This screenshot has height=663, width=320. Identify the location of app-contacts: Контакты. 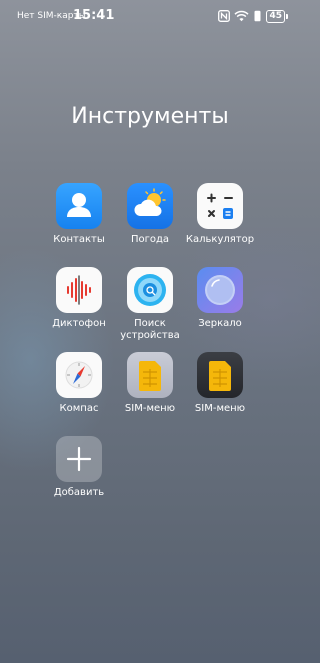
(79, 214).